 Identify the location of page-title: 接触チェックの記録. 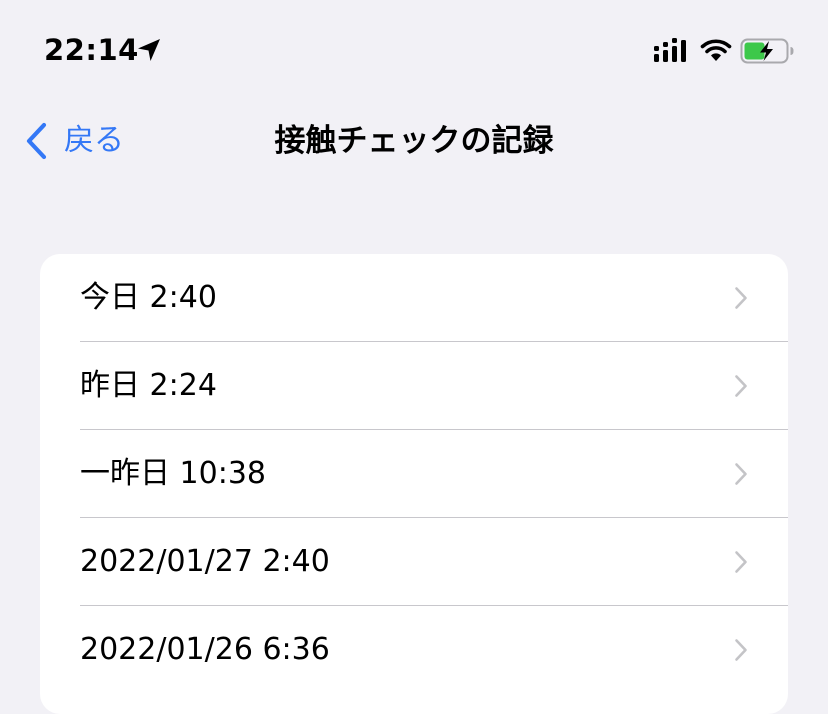
(414, 141).